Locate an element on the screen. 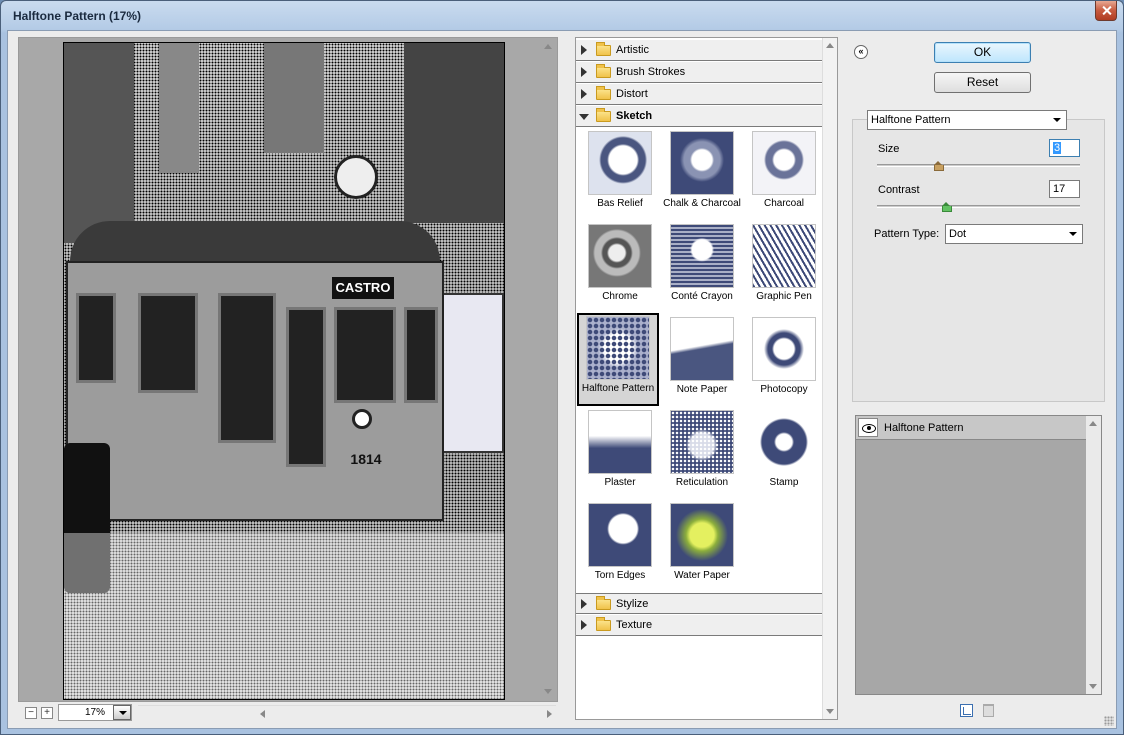  size-label: Size is located at coordinates (889, 149).